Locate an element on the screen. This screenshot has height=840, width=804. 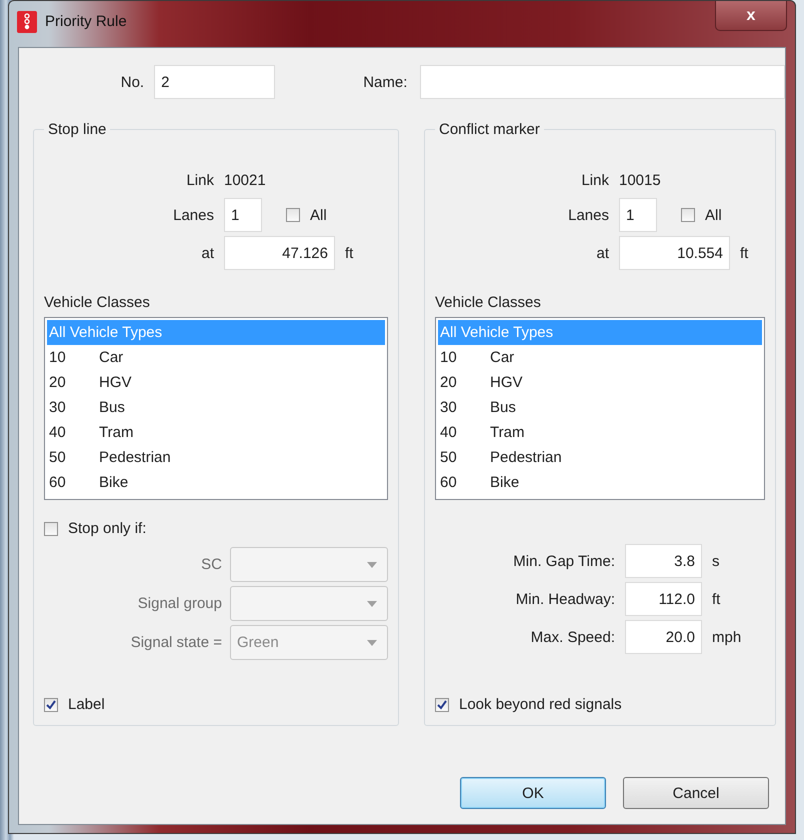
input-field: 112.0 is located at coordinates (663, 599).